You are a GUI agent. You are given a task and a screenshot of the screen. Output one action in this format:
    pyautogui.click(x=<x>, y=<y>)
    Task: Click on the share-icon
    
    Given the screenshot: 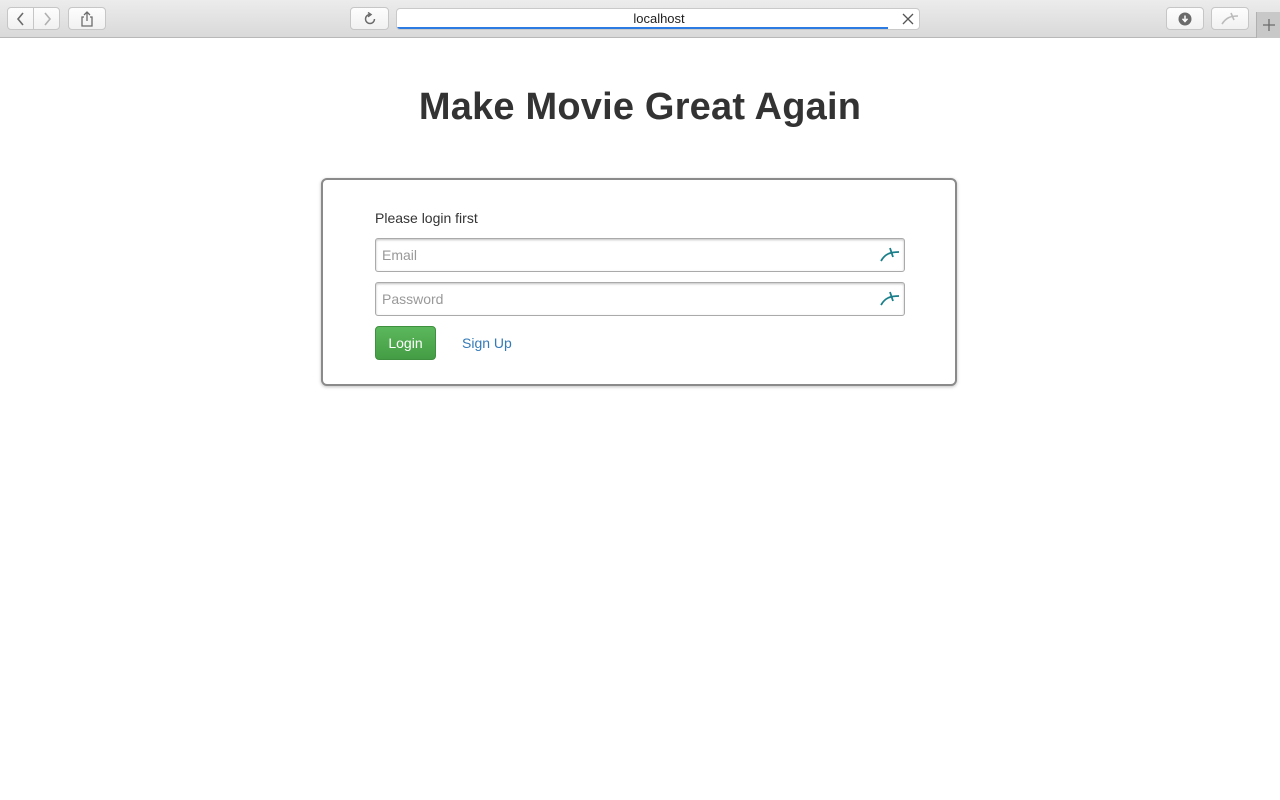 What is the action you would take?
    pyautogui.click(x=87, y=18)
    